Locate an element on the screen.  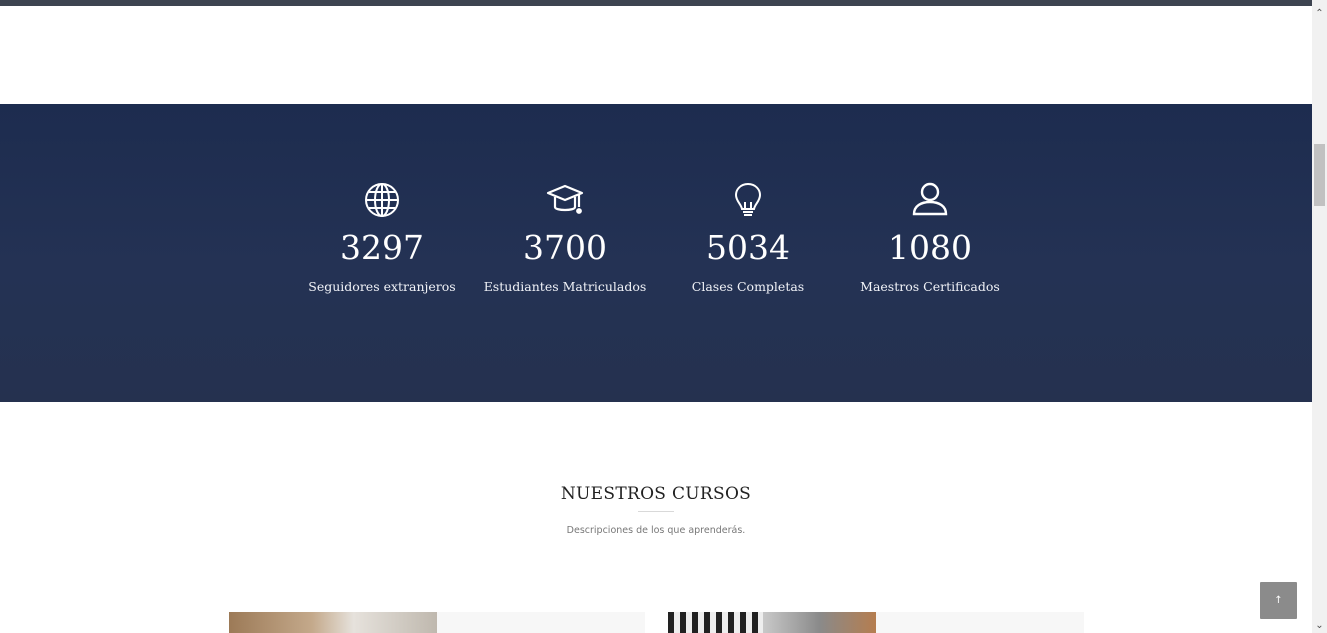
vertical-scrollbar: ⌃ ⌄ is located at coordinates (1319, 316).